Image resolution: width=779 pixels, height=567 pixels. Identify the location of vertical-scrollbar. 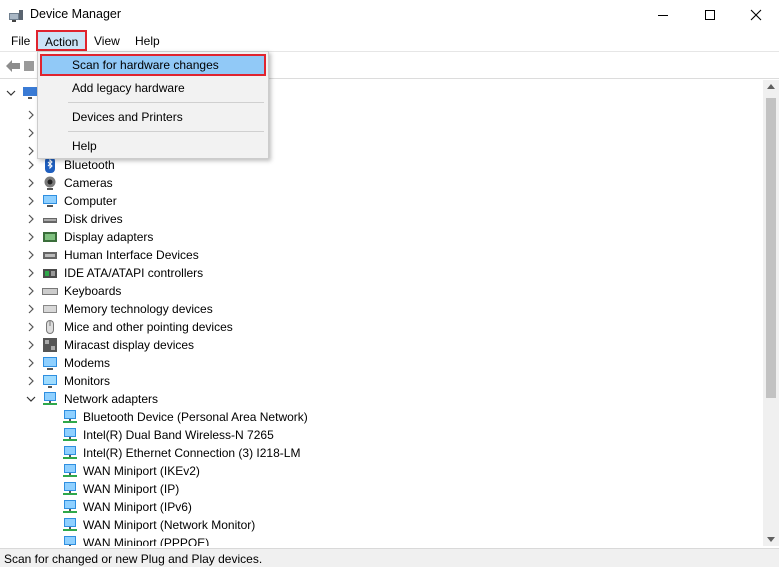
(771, 313).